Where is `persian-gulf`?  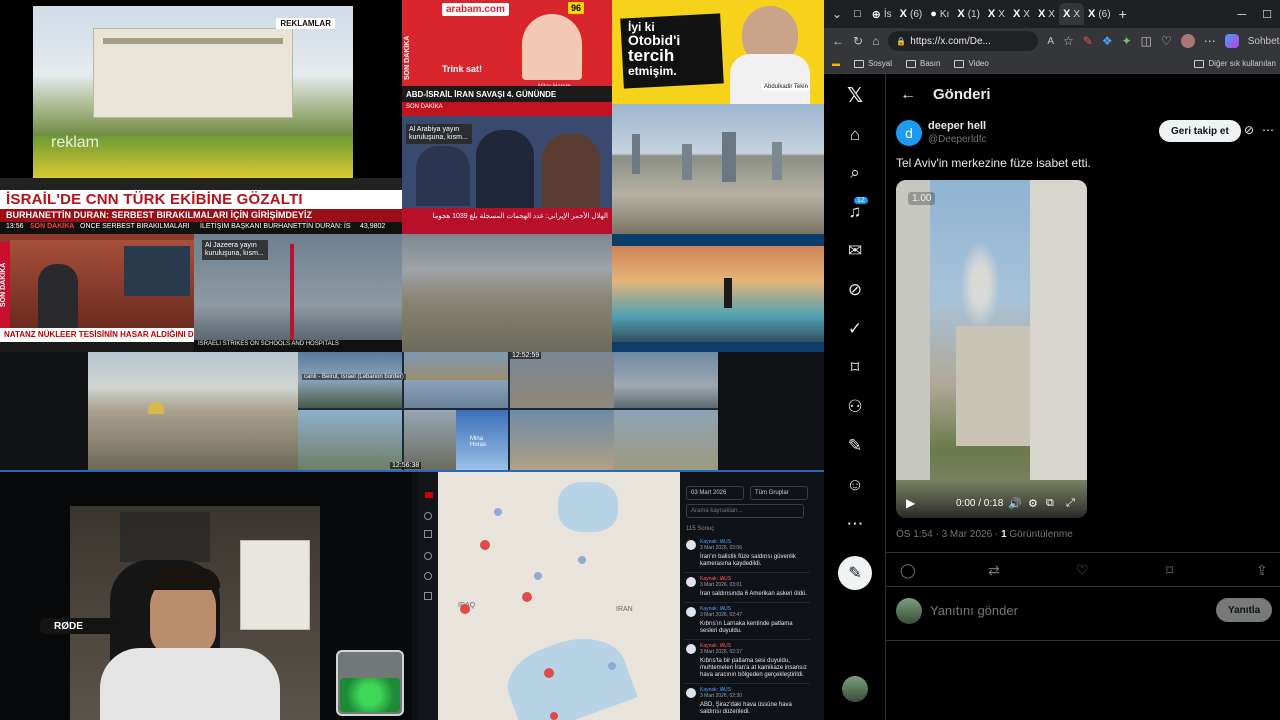 persian-gulf is located at coordinates (568, 671).